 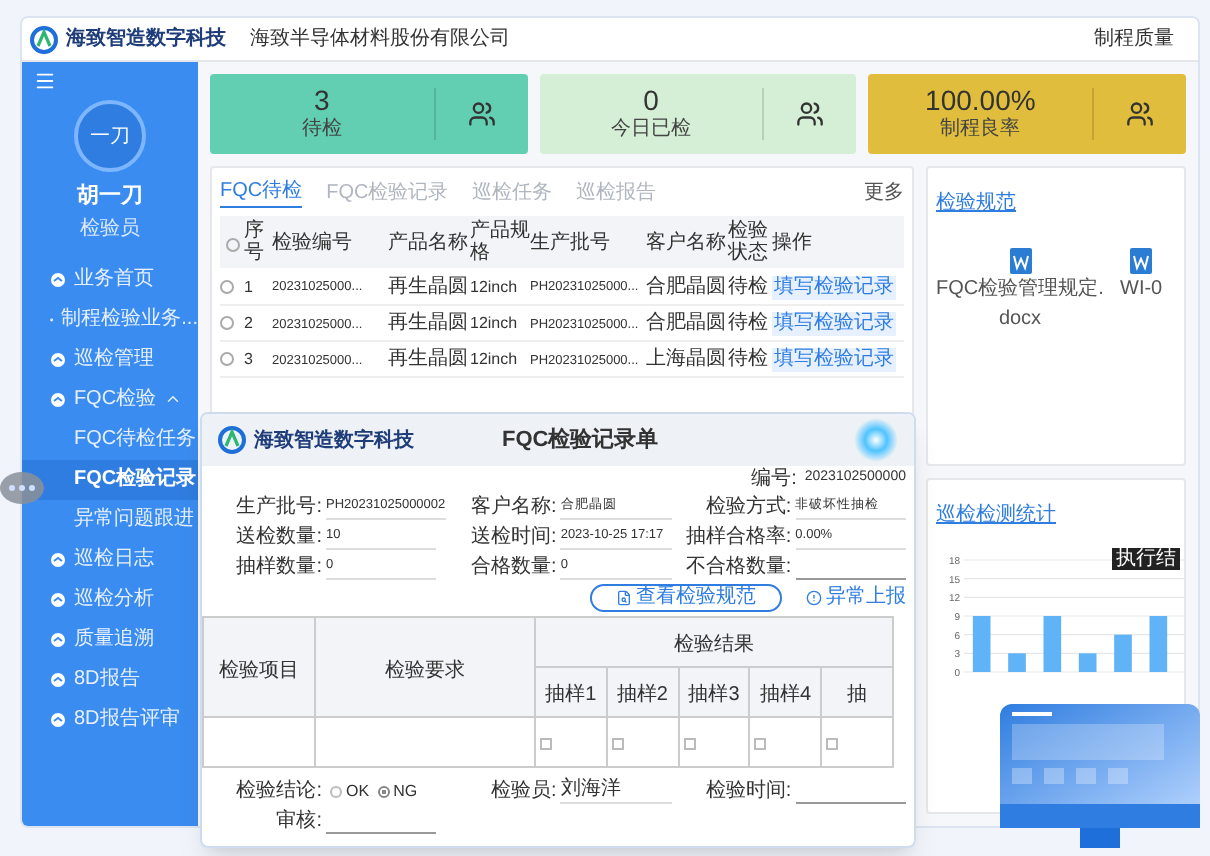 What do you see at coordinates (321, 129) in the screenshot?
I see `stat-label: 待检` at bounding box center [321, 129].